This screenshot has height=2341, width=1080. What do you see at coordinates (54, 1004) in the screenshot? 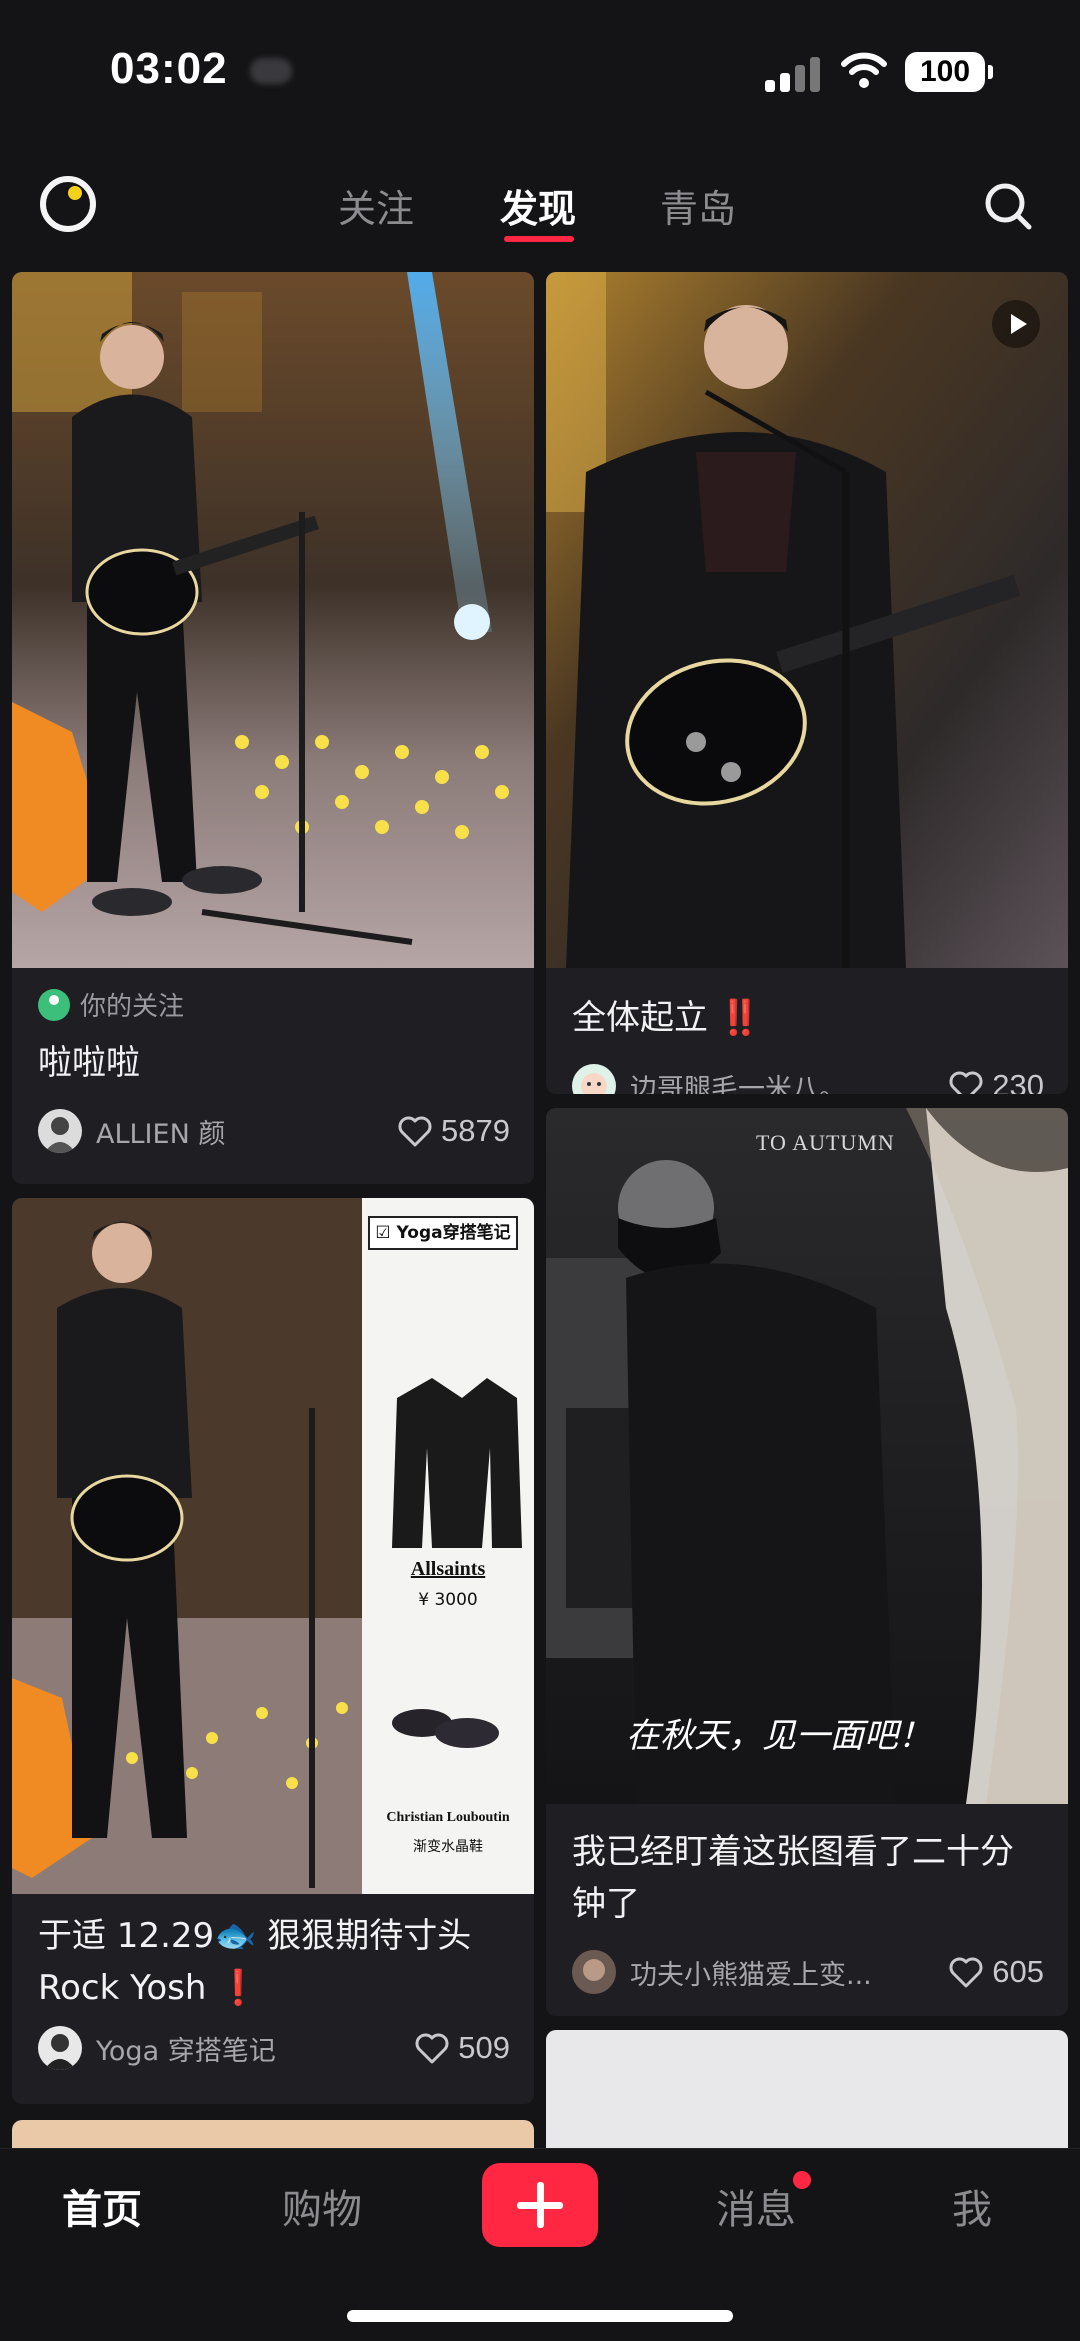
I see `user-icon` at bounding box center [54, 1004].